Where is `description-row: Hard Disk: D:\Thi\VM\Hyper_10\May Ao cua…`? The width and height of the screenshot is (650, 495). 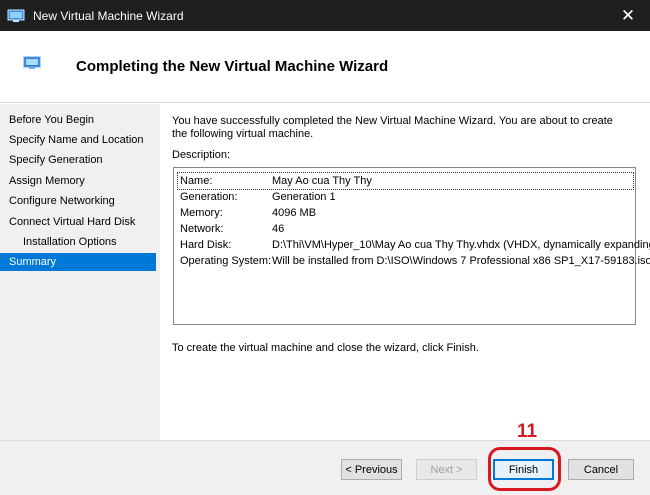 description-row: Hard Disk: D:\Thi\VM\Hyper_10\May Ao cua… is located at coordinates (412, 245).